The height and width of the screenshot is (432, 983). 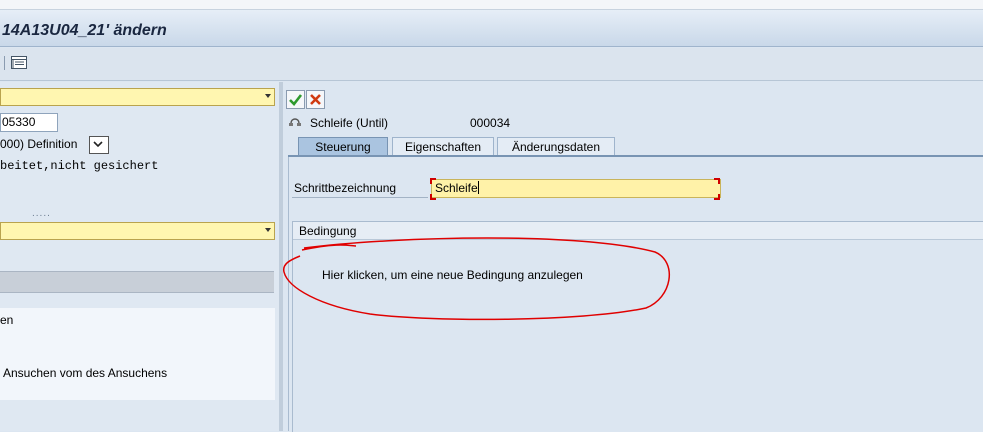 I want to click on number-field: 05330, so click(x=29, y=122).